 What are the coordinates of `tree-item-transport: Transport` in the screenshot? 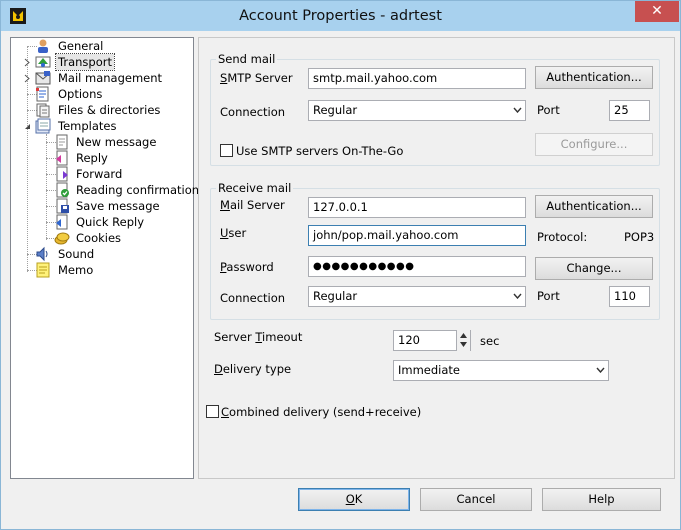 It's located at (101, 62).